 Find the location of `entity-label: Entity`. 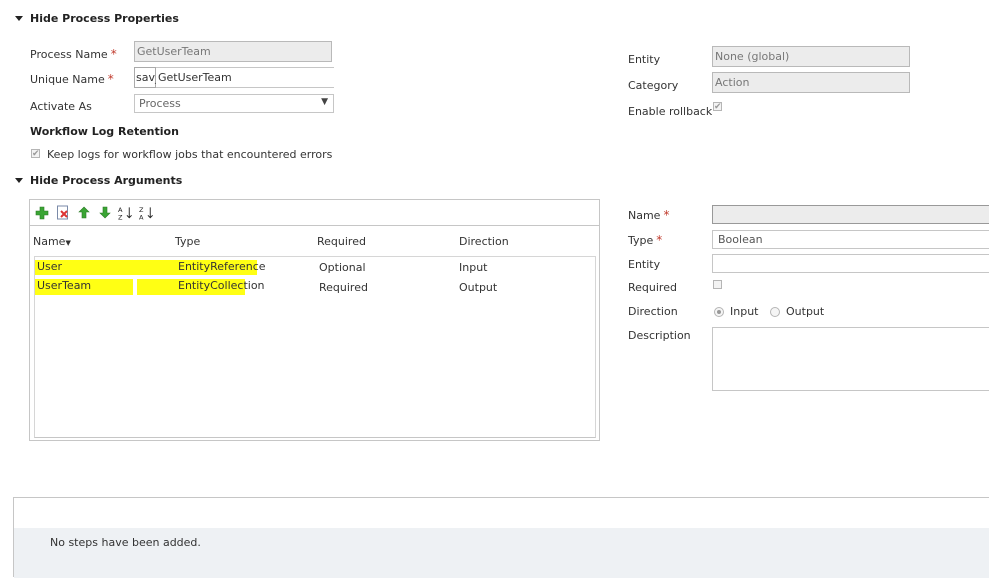

entity-label: Entity is located at coordinates (644, 59).